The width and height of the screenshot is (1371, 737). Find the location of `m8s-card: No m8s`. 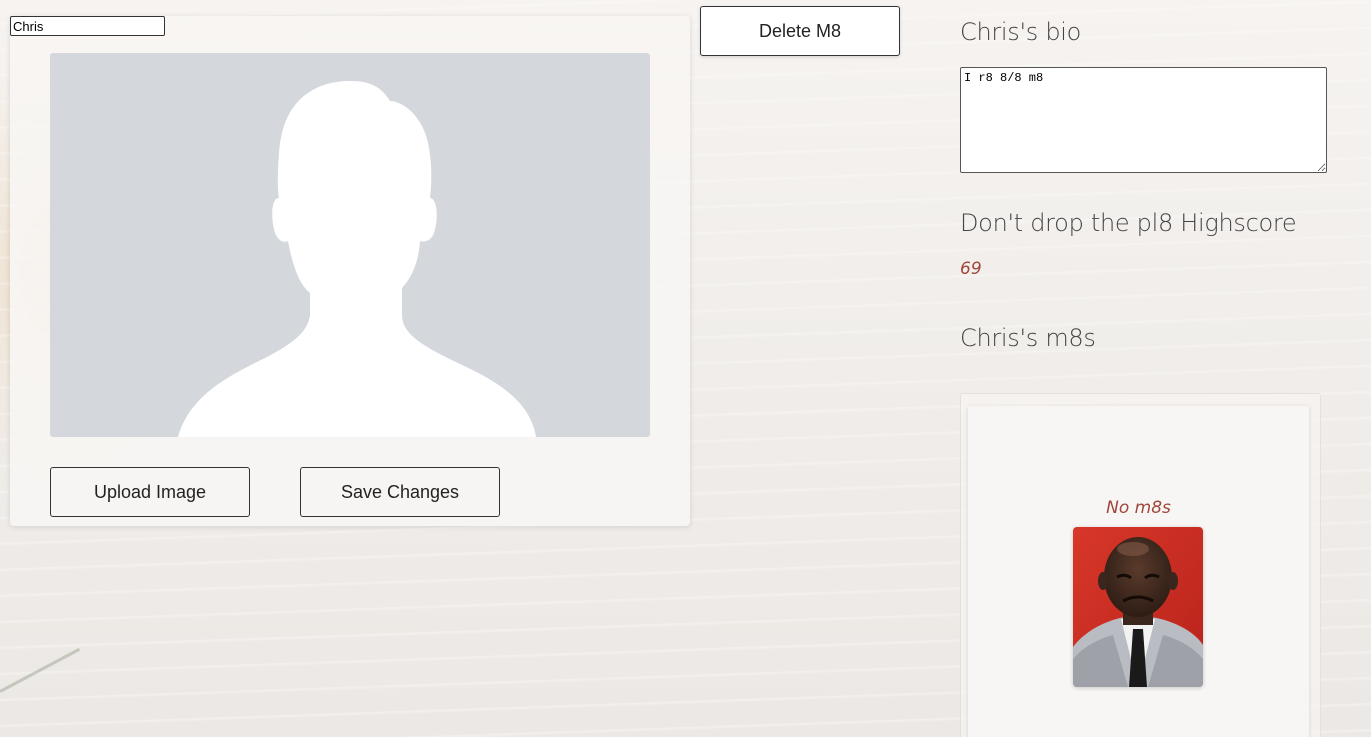

m8s-card: No m8s is located at coordinates (1138, 571).